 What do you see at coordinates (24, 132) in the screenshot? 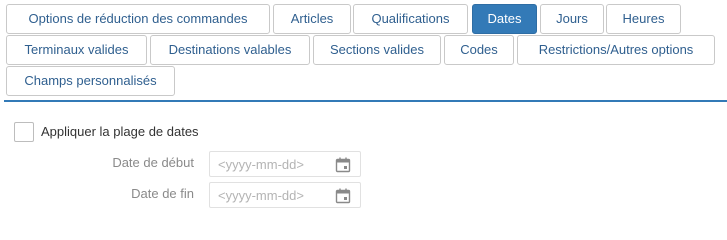
I see `apply-date-range-checkbox` at bounding box center [24, 132].